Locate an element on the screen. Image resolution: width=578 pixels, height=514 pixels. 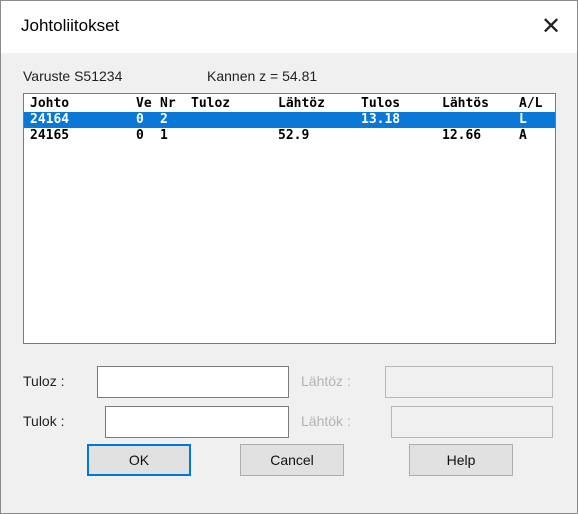
list-item: 24165 0 1 52.9 12.66 A is located at coordinates (289, 136).